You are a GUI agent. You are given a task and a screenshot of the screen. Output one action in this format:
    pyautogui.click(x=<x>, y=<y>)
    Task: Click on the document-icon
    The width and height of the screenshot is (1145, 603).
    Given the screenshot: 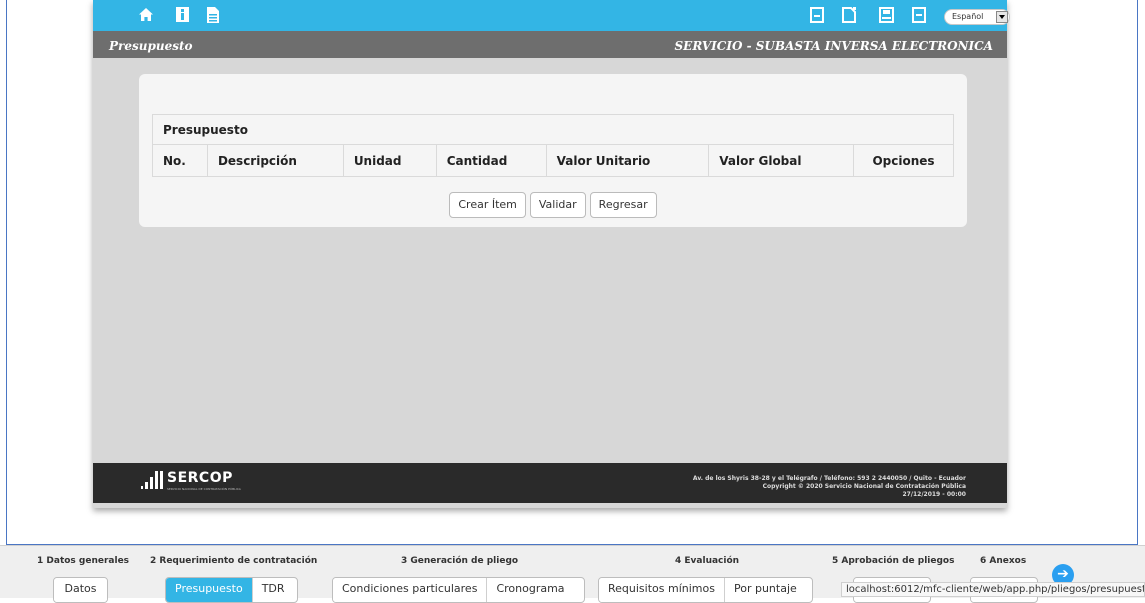 What is the action you would take?
    pyautogui.click(x=213, y=17)
    